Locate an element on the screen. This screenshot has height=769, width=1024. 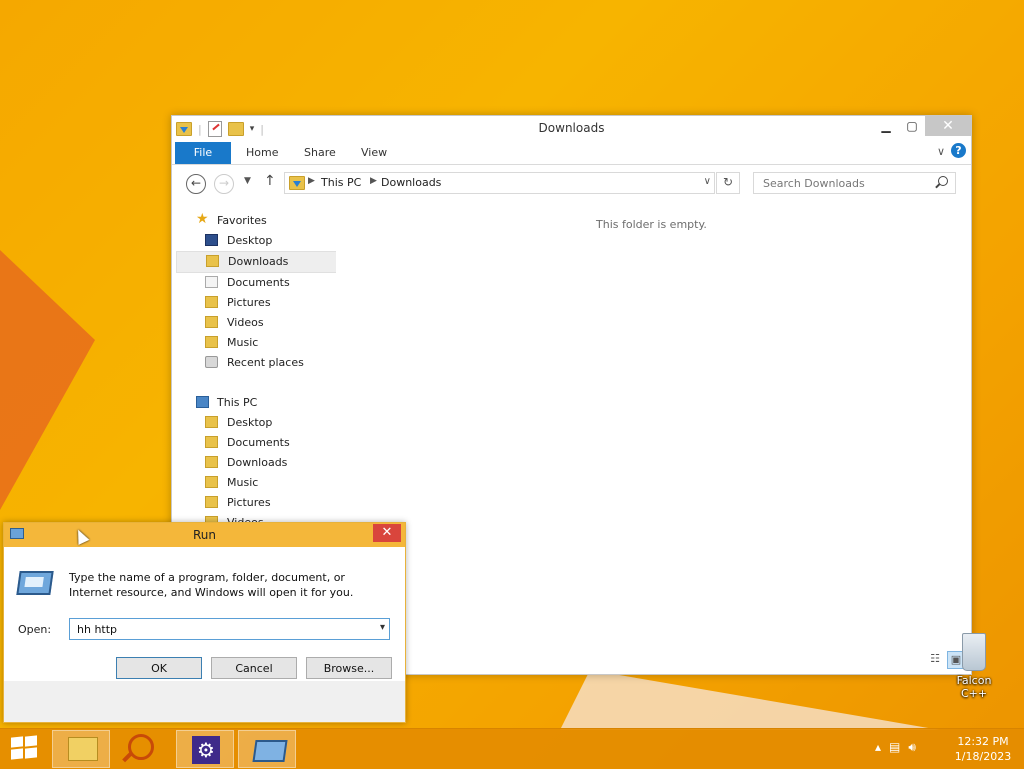
taskbar-file-explorer is located at coordinates (81, 749).